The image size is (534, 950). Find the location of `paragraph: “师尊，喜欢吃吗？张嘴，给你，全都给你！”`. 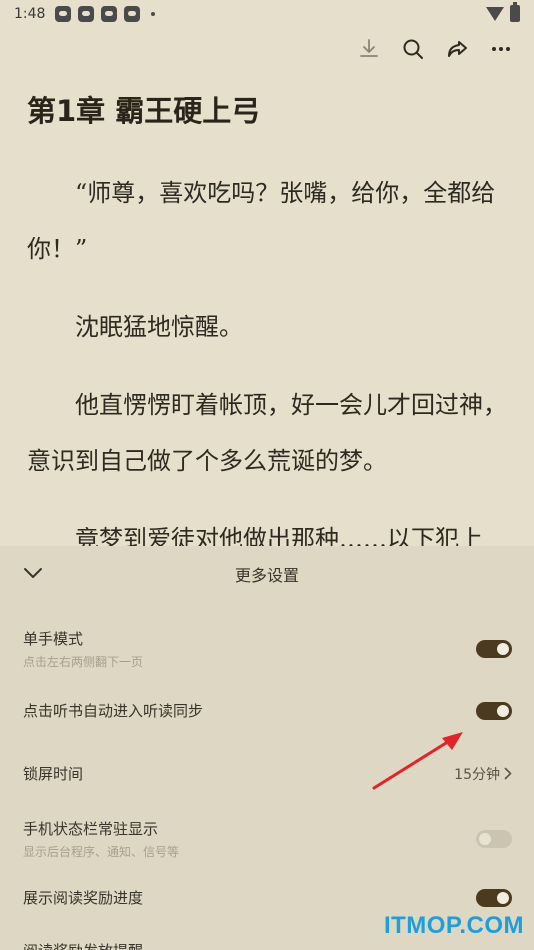

paragraph: “师尊，喜欢吃吗？张嘴，给你，全都给你！” is located at coordinates (261, 221).